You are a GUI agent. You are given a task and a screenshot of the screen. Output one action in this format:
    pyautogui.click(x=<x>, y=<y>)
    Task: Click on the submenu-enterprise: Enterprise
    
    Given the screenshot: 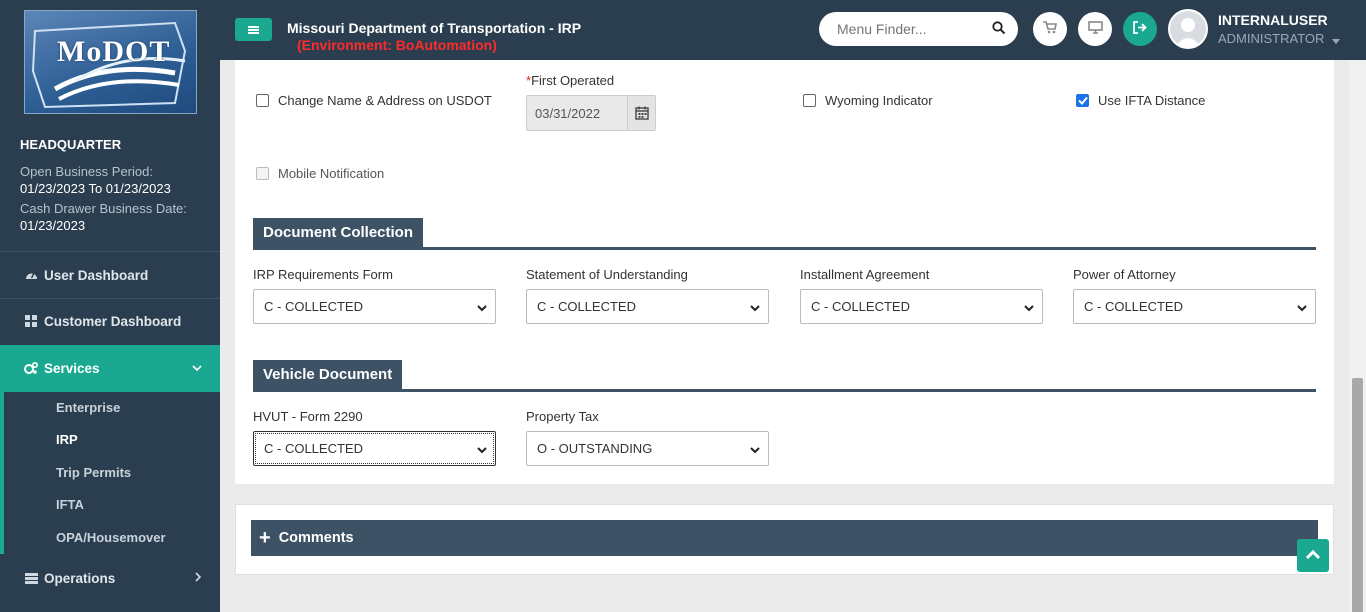 What is the action you would take?
    pyautogui.click(x=88, y=407)
    